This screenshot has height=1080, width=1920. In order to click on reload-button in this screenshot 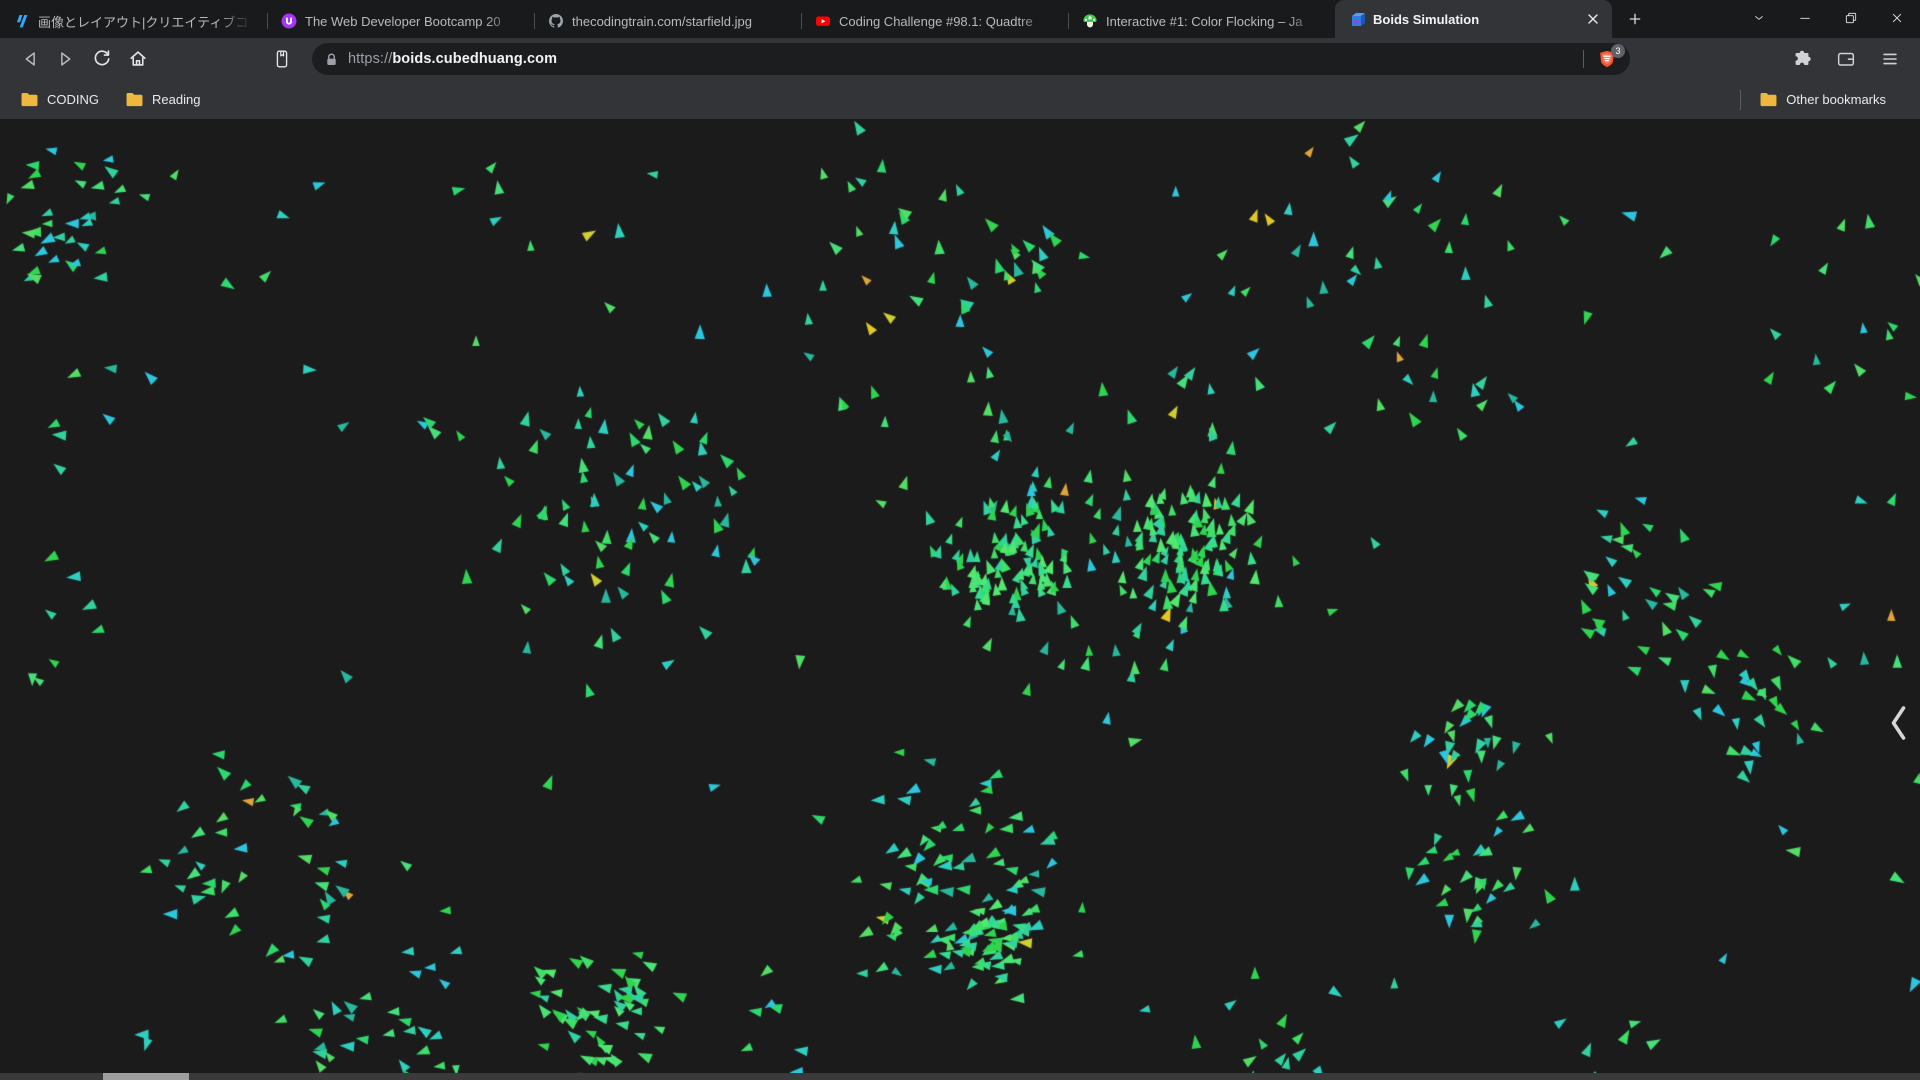, I will do `click(102, 59)`.